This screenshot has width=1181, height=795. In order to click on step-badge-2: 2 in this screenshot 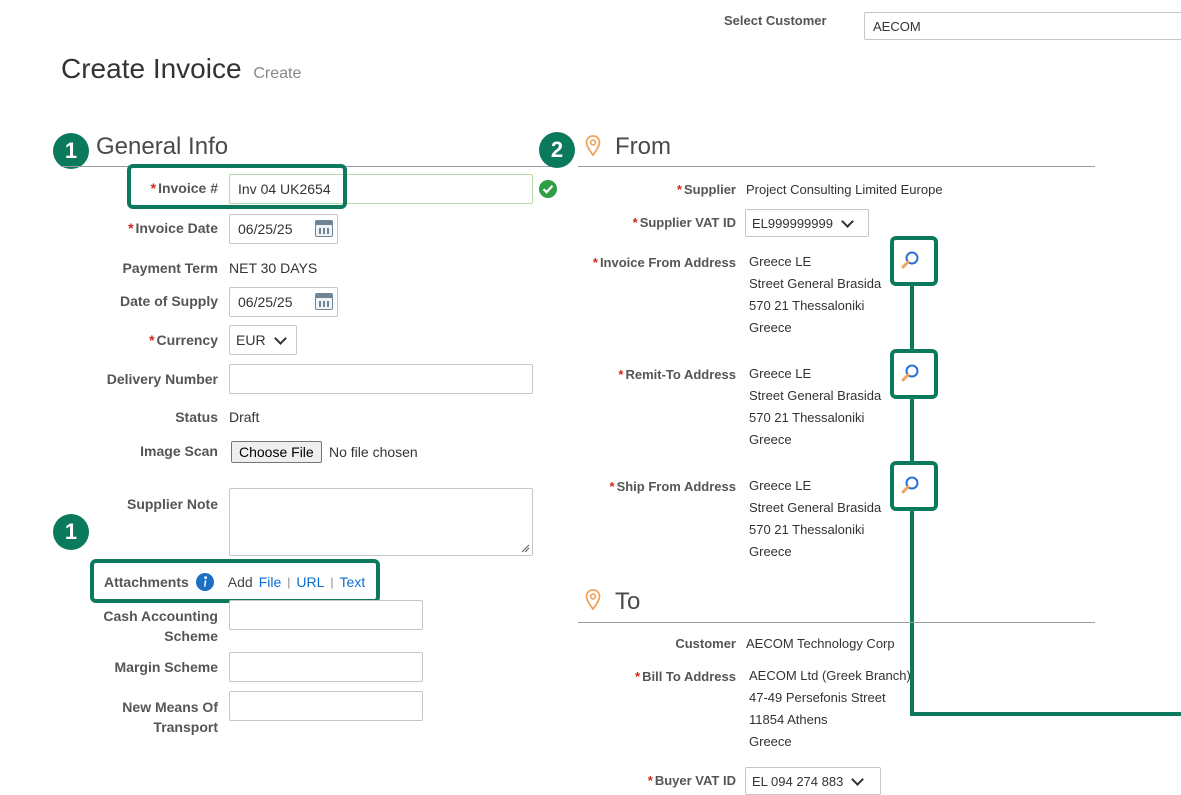, I will do `click(557, 150)`.